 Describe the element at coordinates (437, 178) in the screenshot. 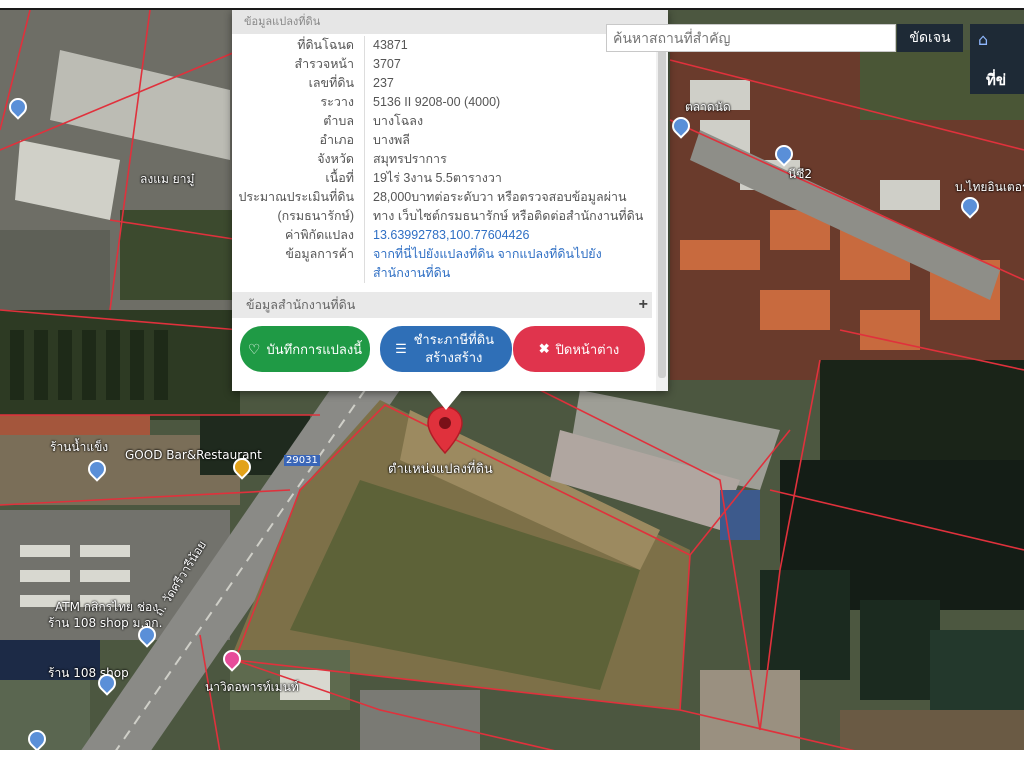

I see `info-value: 19ไร่ 3งาน 5.5ตารางวา` at that location.